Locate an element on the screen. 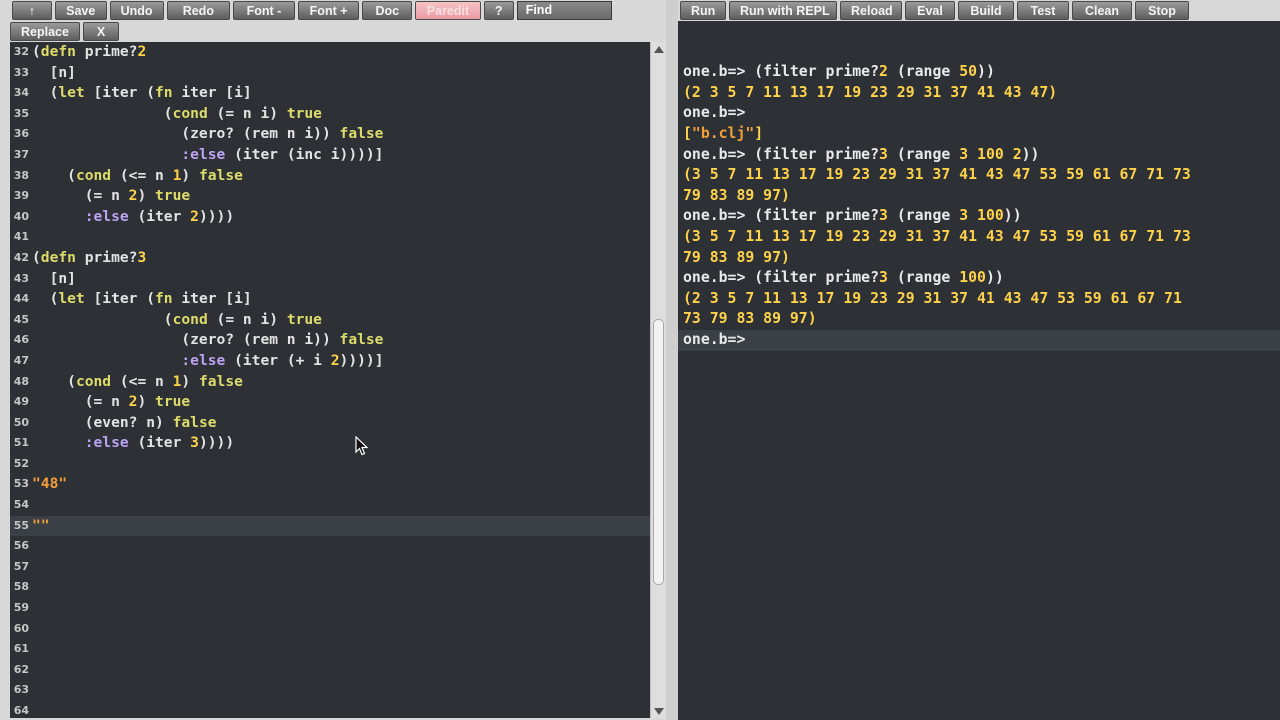  editor-line: 34 (let [iter (fn iter [i] is located at coordinates (330, 93).